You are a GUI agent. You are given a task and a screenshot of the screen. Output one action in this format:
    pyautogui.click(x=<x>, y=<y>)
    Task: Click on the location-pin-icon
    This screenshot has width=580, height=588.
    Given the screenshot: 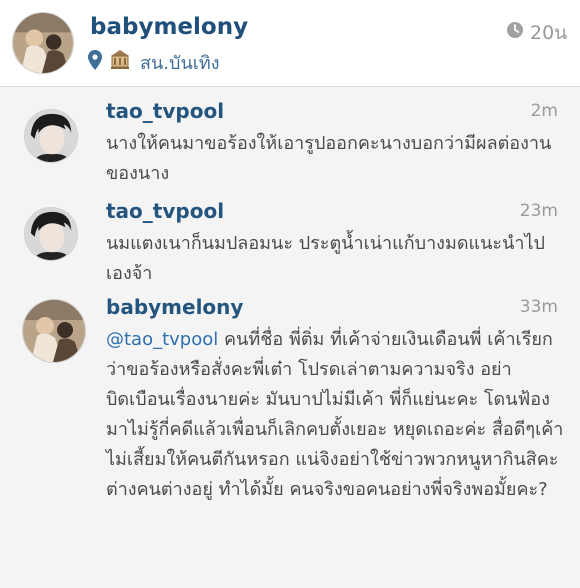 What is the action you would take?
    pyautogui.click(x=95, y=60)
    